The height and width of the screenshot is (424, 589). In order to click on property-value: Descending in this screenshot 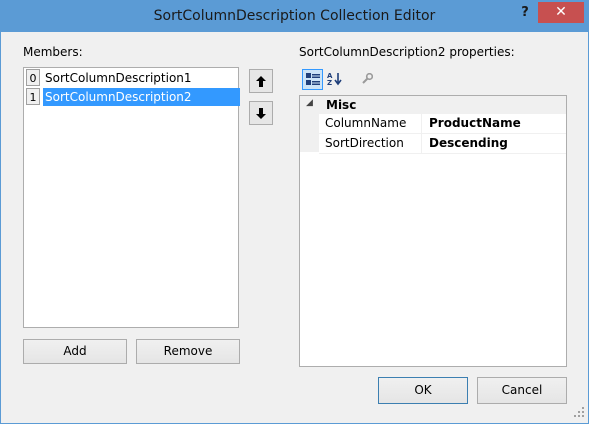, I will do `click(468, 143)`.